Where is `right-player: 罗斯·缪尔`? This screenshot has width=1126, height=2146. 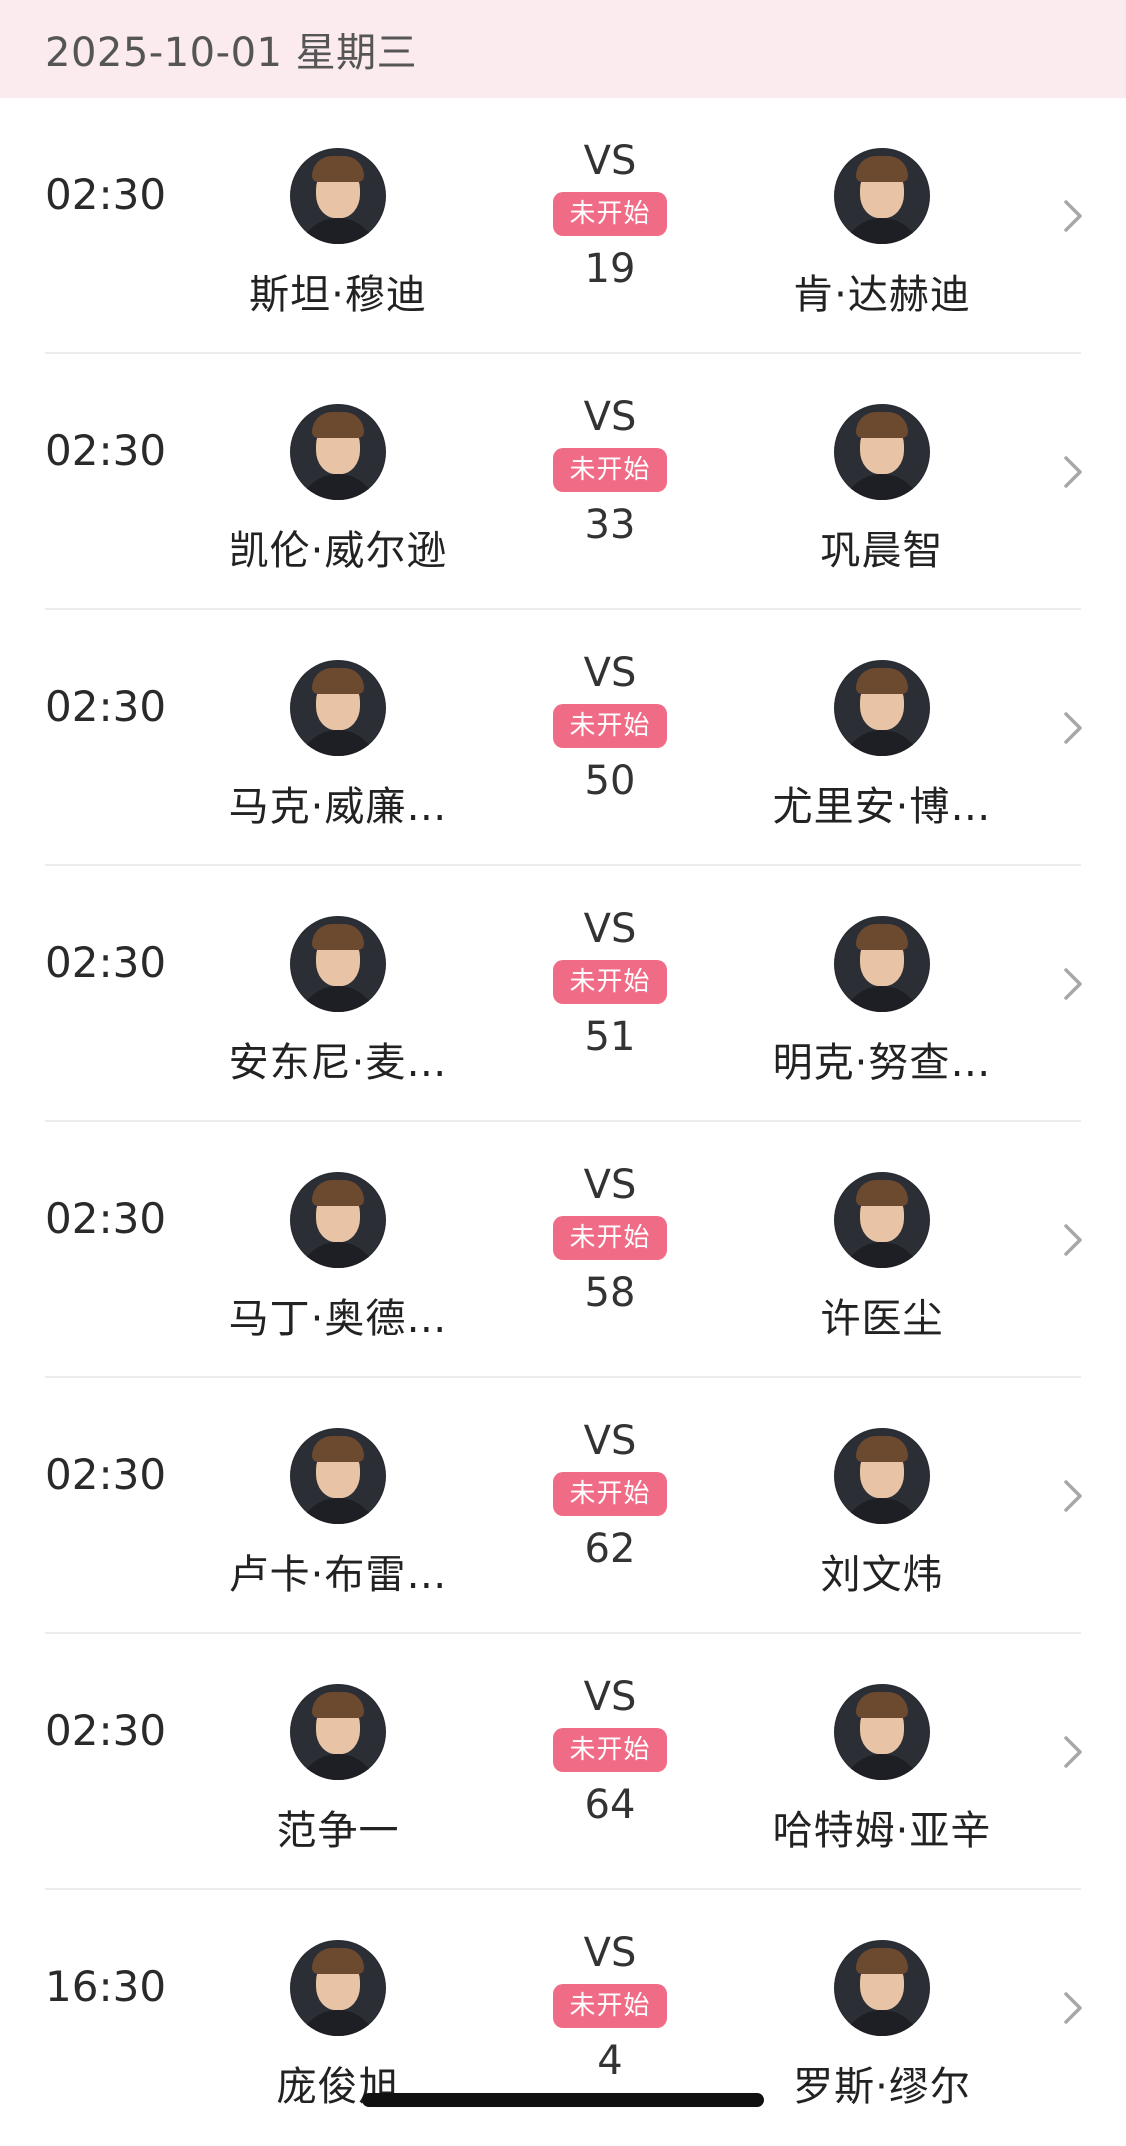
right-player: 罗斯·缪尔 is located at coordinates (882, 2026).